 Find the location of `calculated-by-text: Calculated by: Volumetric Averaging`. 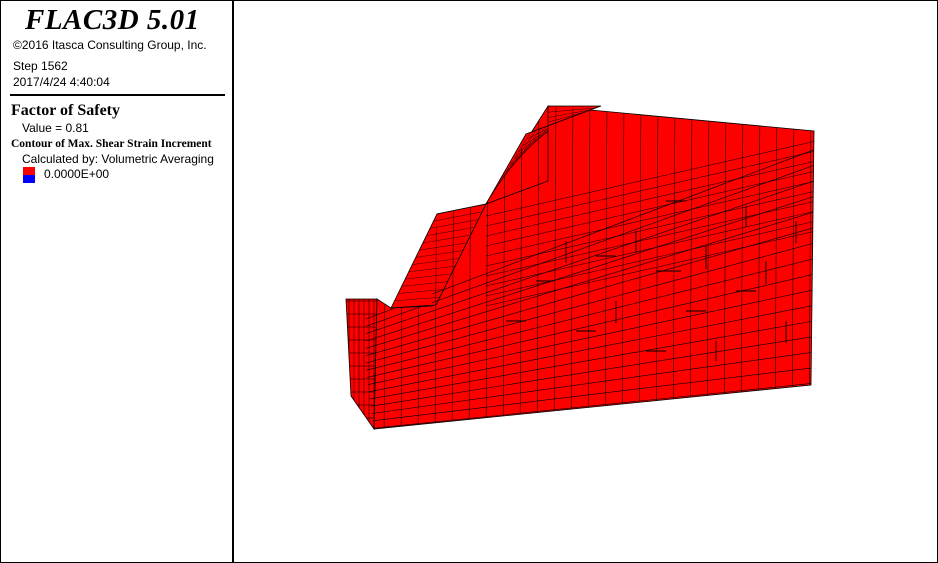

calculated-by-text: Calculated by: Volumetric Averaging is located at coordinates (118, 159).